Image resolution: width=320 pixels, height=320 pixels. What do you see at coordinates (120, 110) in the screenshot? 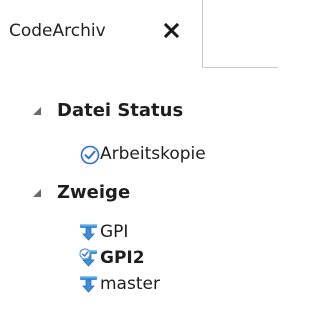
I see `section-label: Datei Status` at bounding box center [120, 110].